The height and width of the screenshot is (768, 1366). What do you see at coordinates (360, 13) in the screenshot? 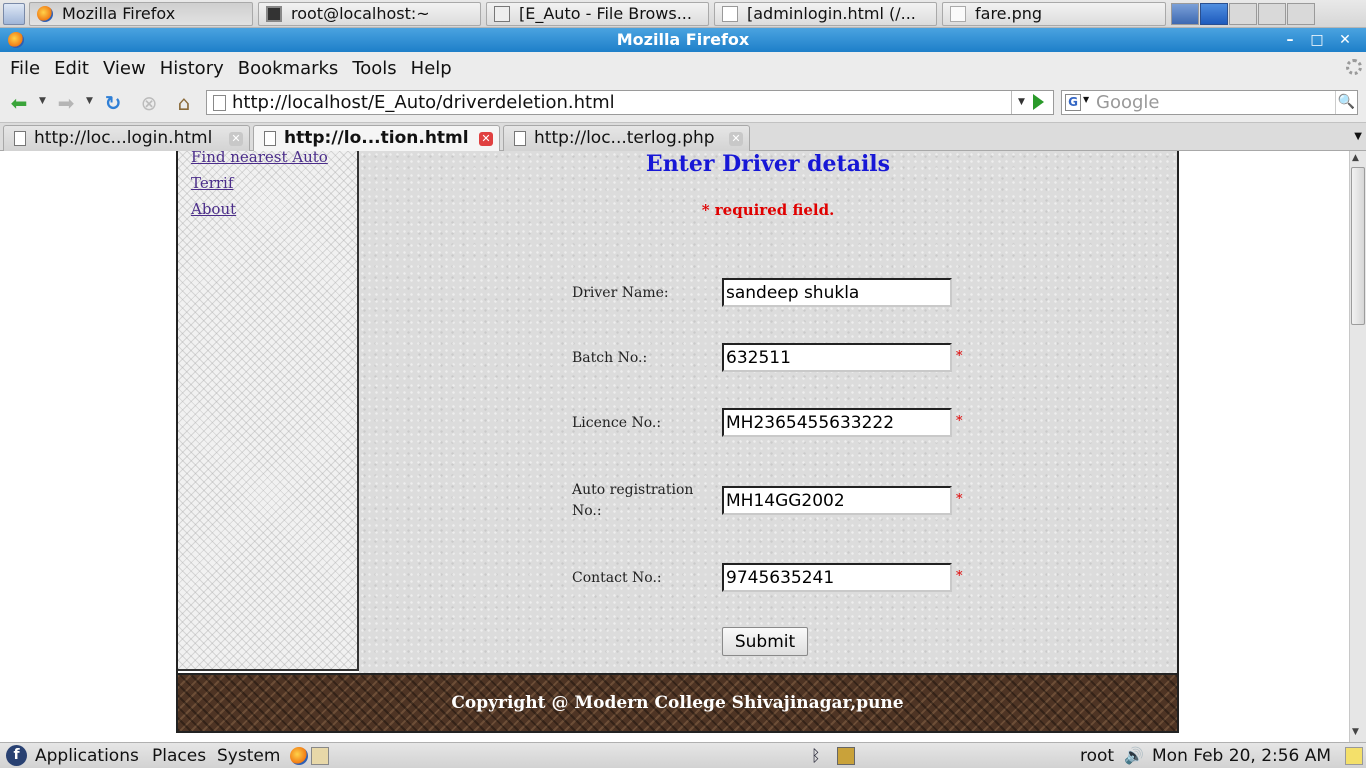
I see `taskbar-window-label: root@localhost:~` at bounding box center [360, 13].